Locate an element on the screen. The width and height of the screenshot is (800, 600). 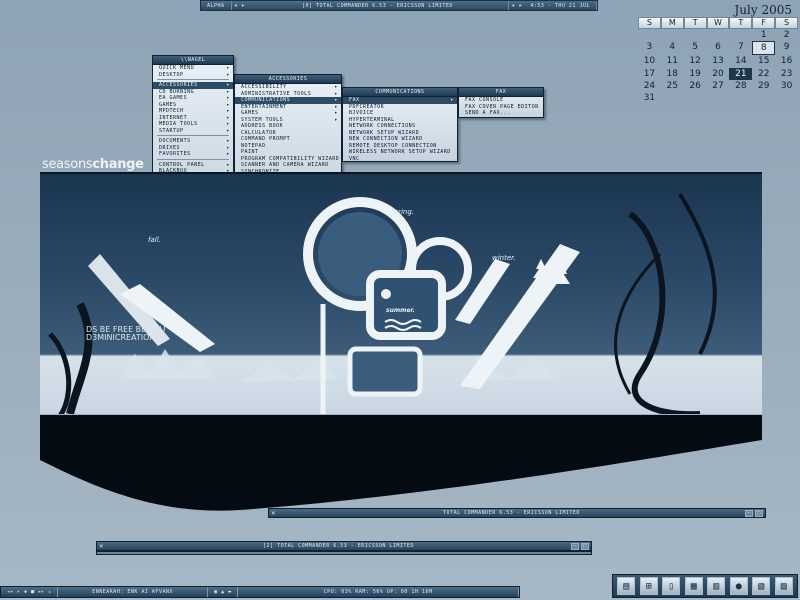
stop-icon: ■ is located at coordinates (32, 592).